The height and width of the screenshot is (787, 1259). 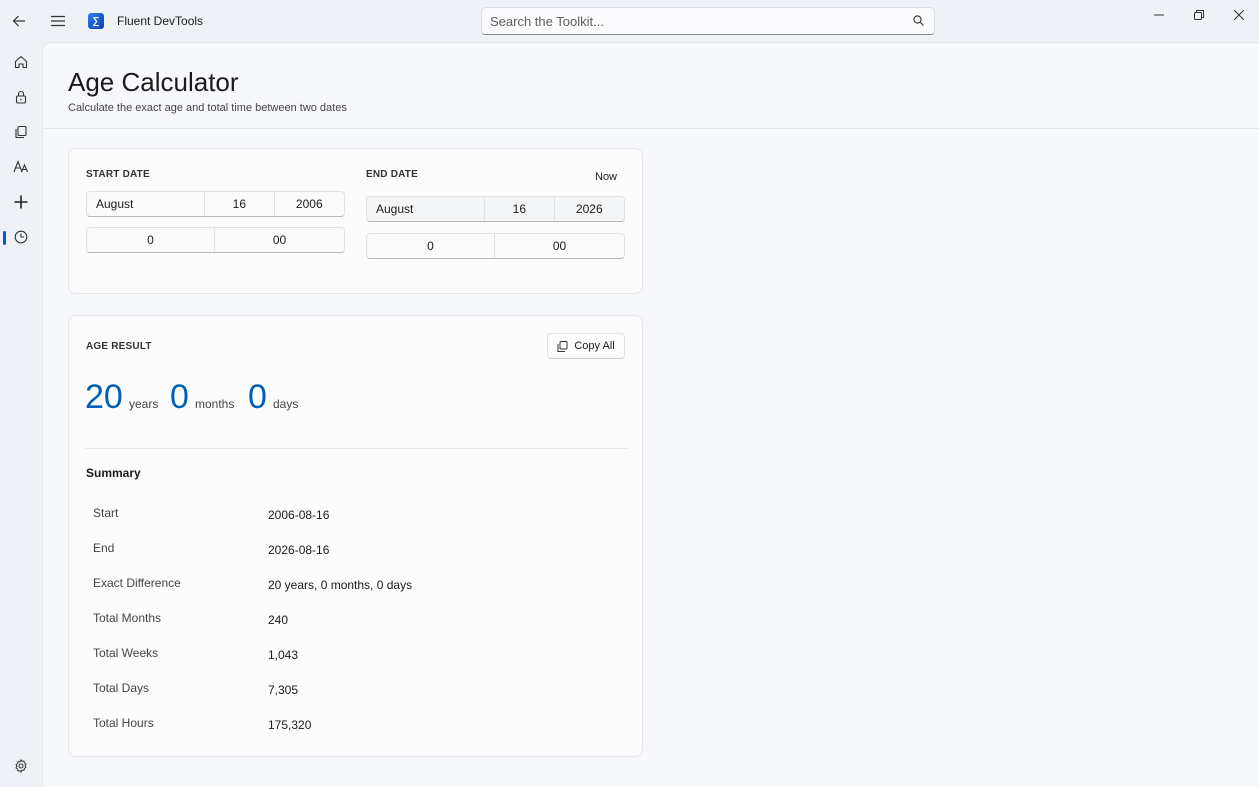 I want to click on sidebar-item-age-calculator, so click(x=21, y=237).